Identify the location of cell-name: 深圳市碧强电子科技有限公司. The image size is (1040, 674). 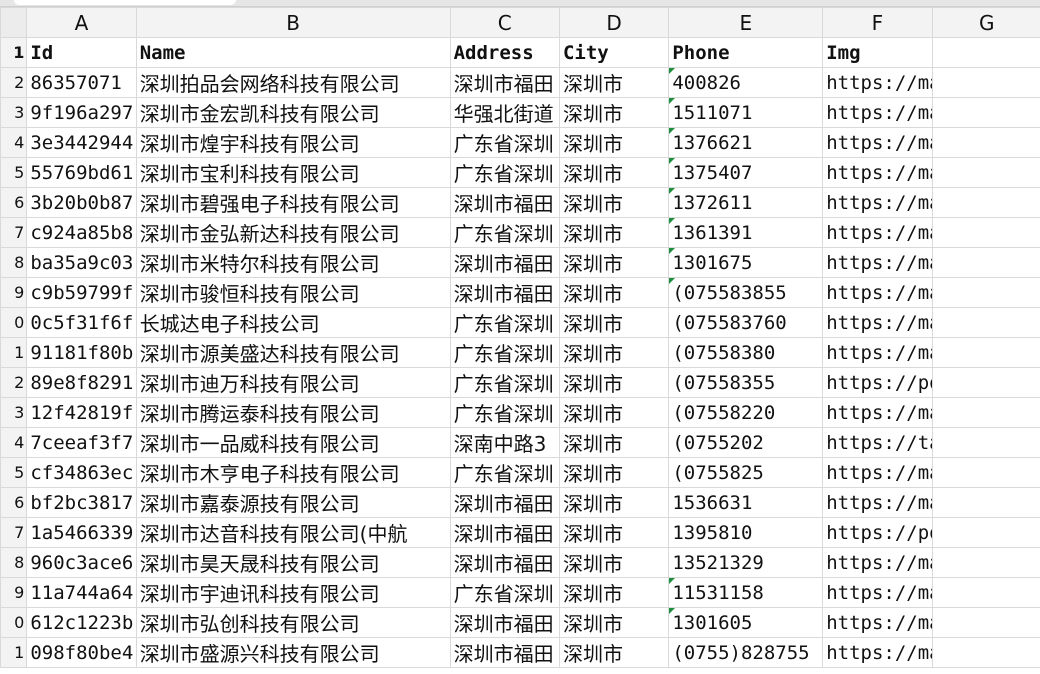
(293, 202).